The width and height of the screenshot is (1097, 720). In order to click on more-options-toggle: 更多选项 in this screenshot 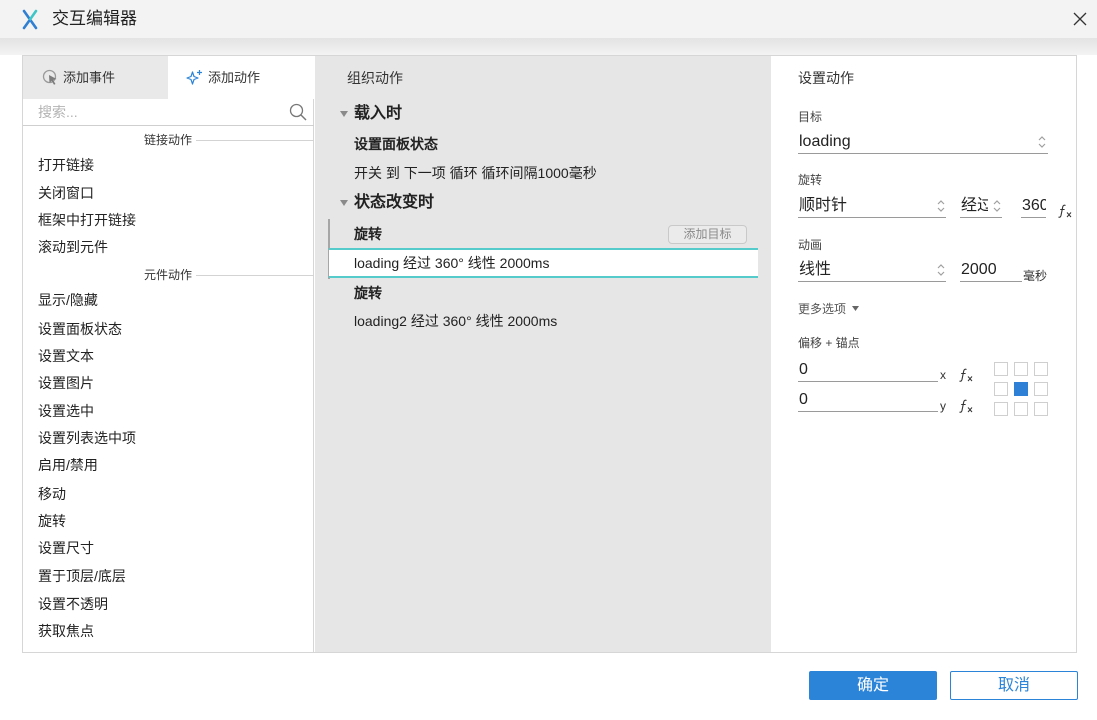, I will do `click(833, 309)`.